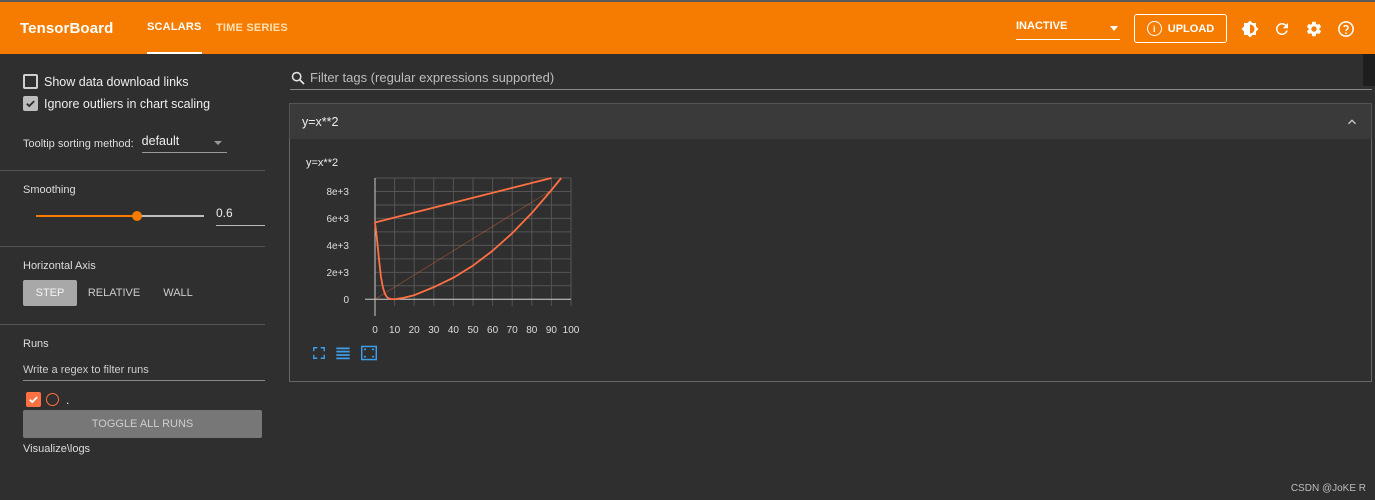 This screenshot has height=500, width=1375. I want to click on axis-relative-button: RELATIVE, so click(114, 293).